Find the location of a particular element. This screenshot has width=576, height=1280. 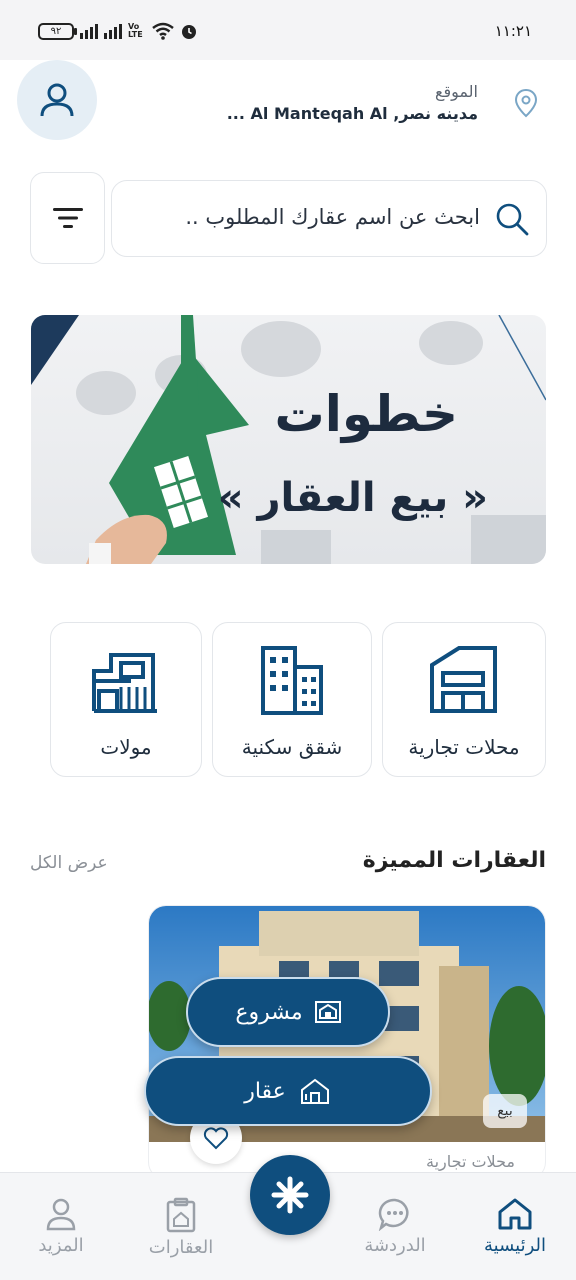

profile-avatar-button is located at coordinates (57, 100).